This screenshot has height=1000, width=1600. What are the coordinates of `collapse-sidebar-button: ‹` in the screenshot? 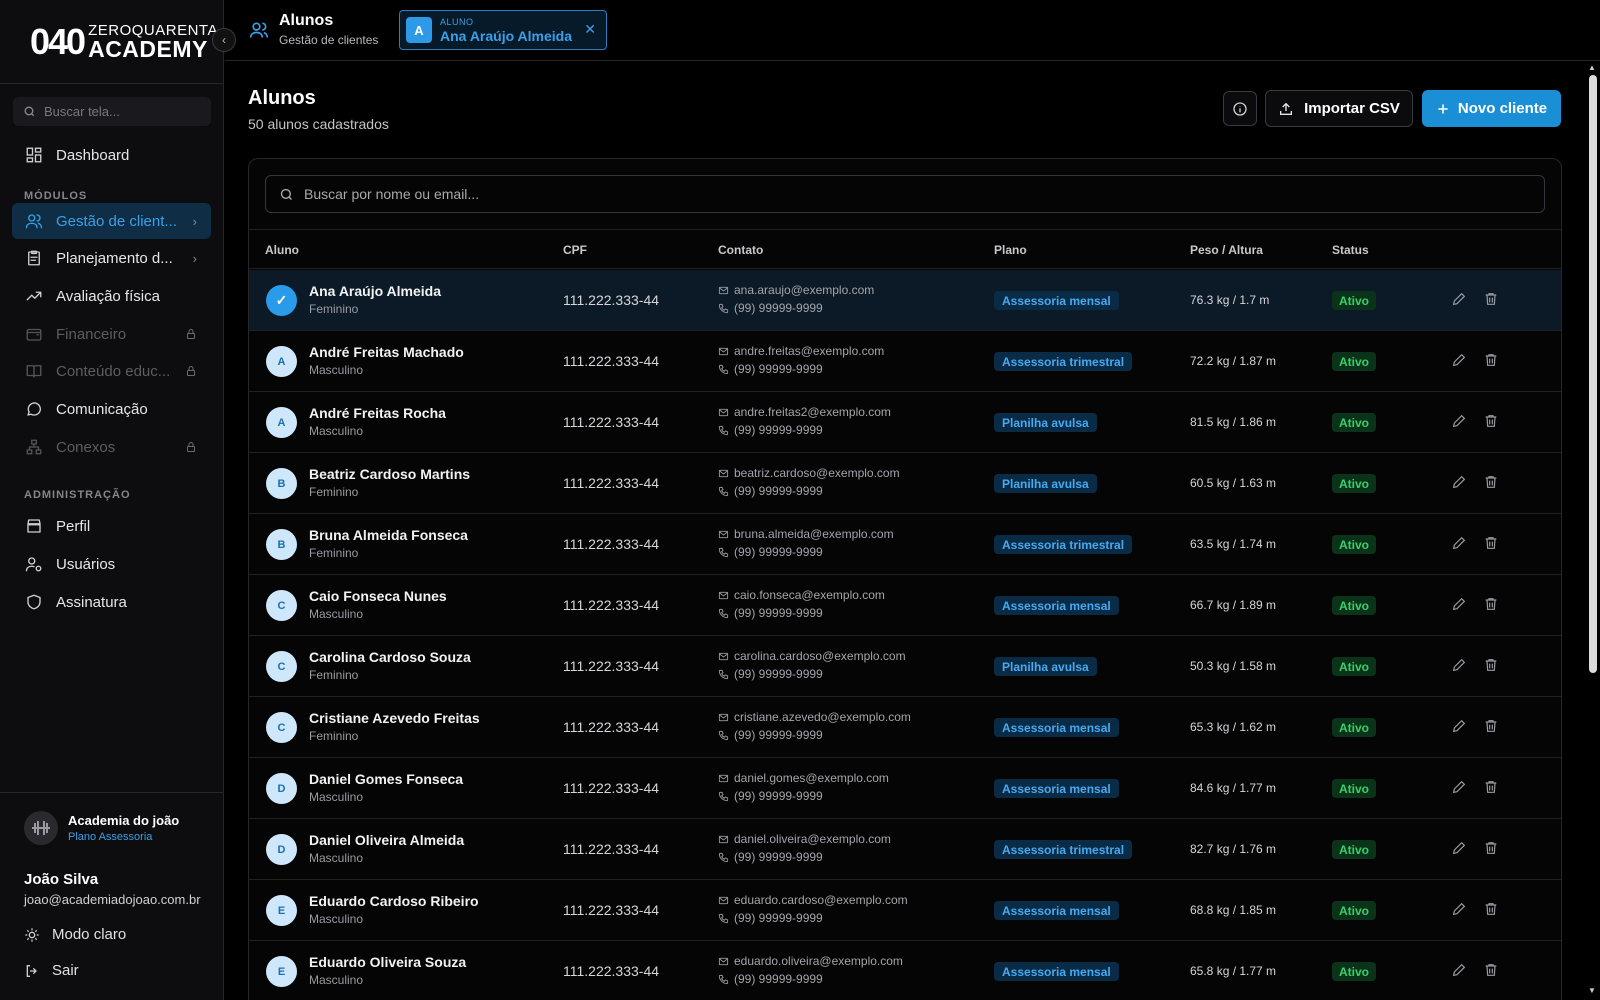 It's located at (224, 40).